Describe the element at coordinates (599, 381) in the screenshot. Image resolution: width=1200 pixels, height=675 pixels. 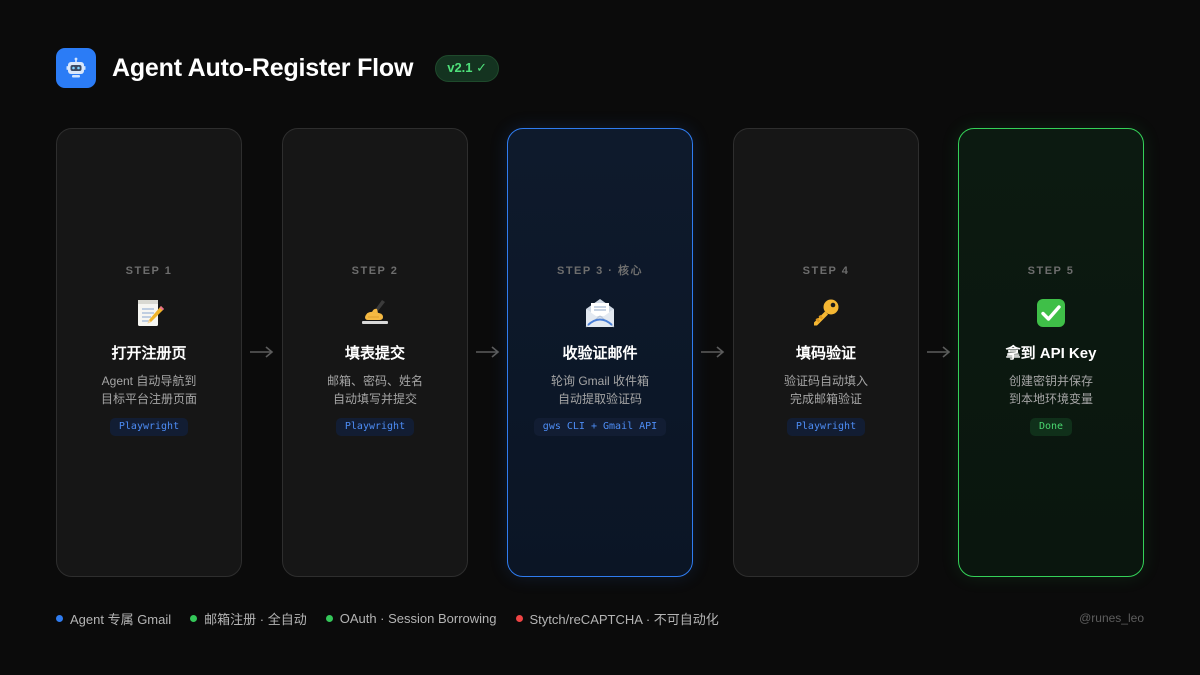
I see `step-description-line: 轮询 Gmail 收件箱` at that location.